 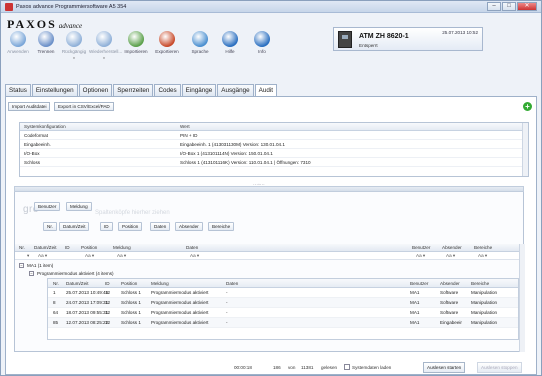 I want to click on window-title: Paxos advance Programmiersoftware A5 354, so click(x=71, y=7).